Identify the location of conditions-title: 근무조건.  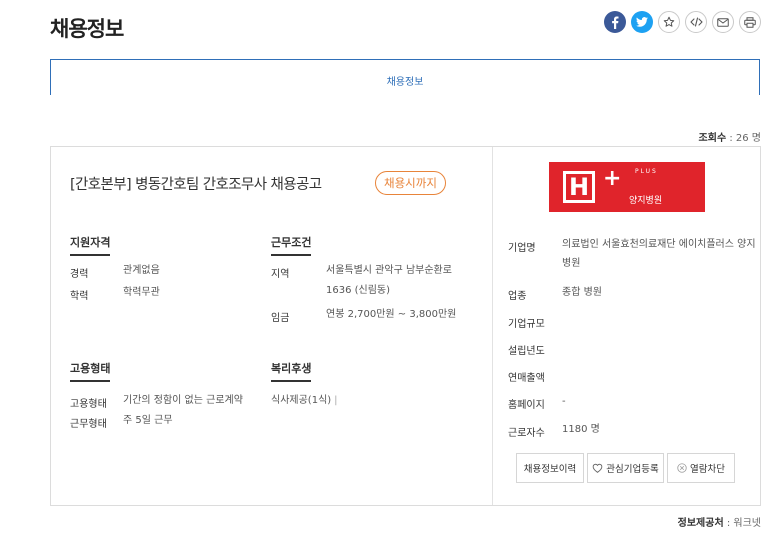
(291, 246).